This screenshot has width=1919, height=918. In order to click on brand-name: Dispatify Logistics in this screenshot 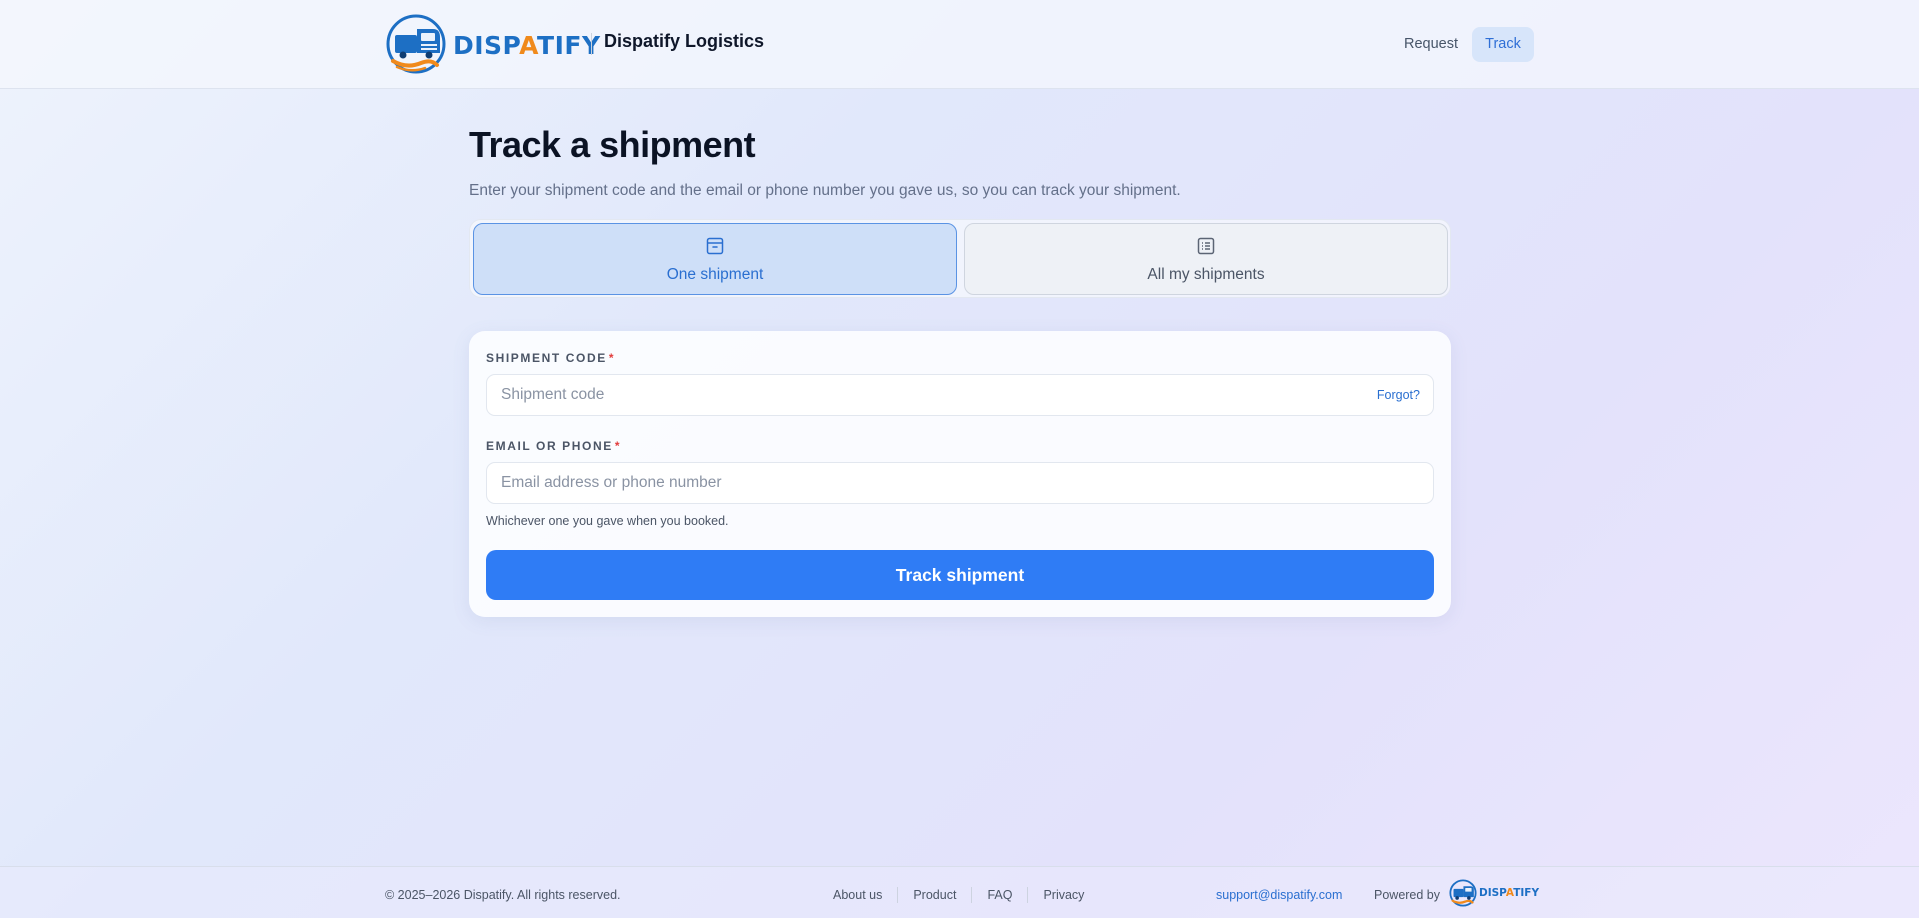, I will do `click(684, 41)`.